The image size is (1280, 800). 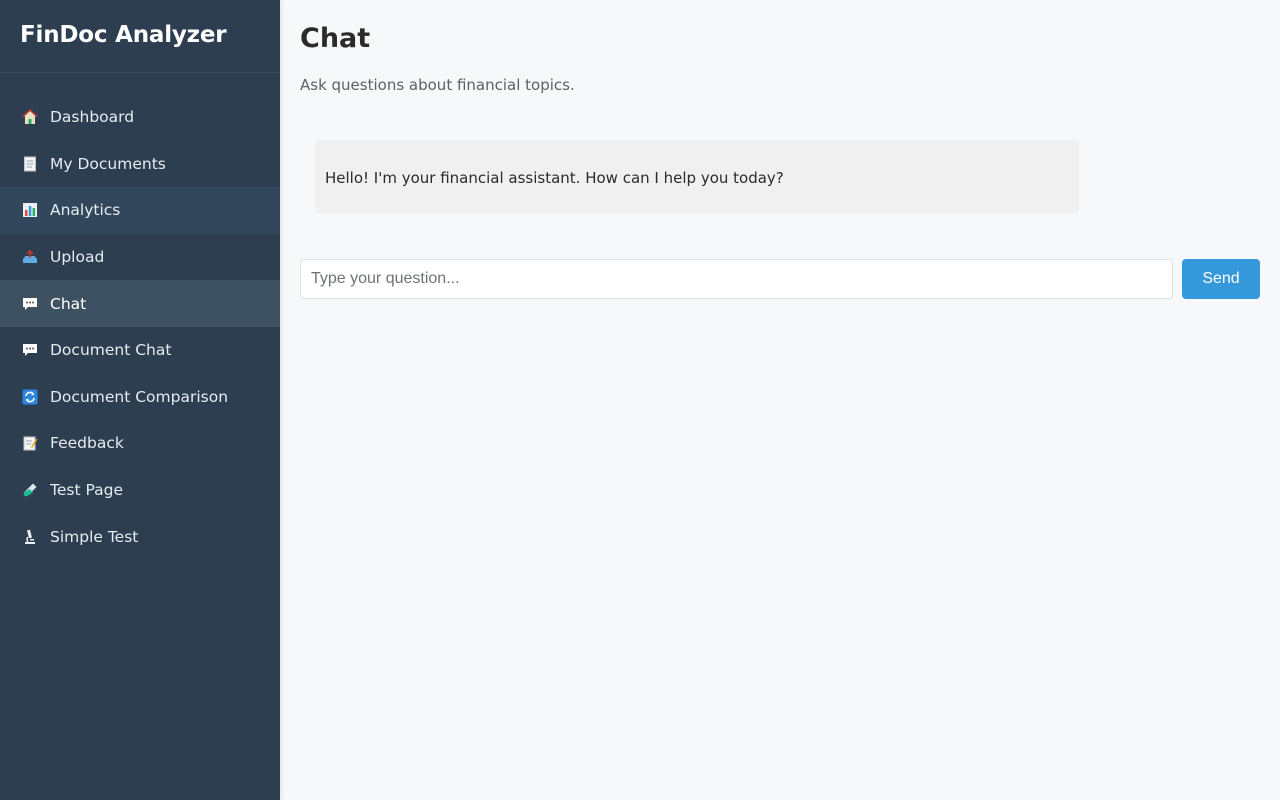 I want to click on sidebar-item-upload: Upload, so click(x=140, y=257).